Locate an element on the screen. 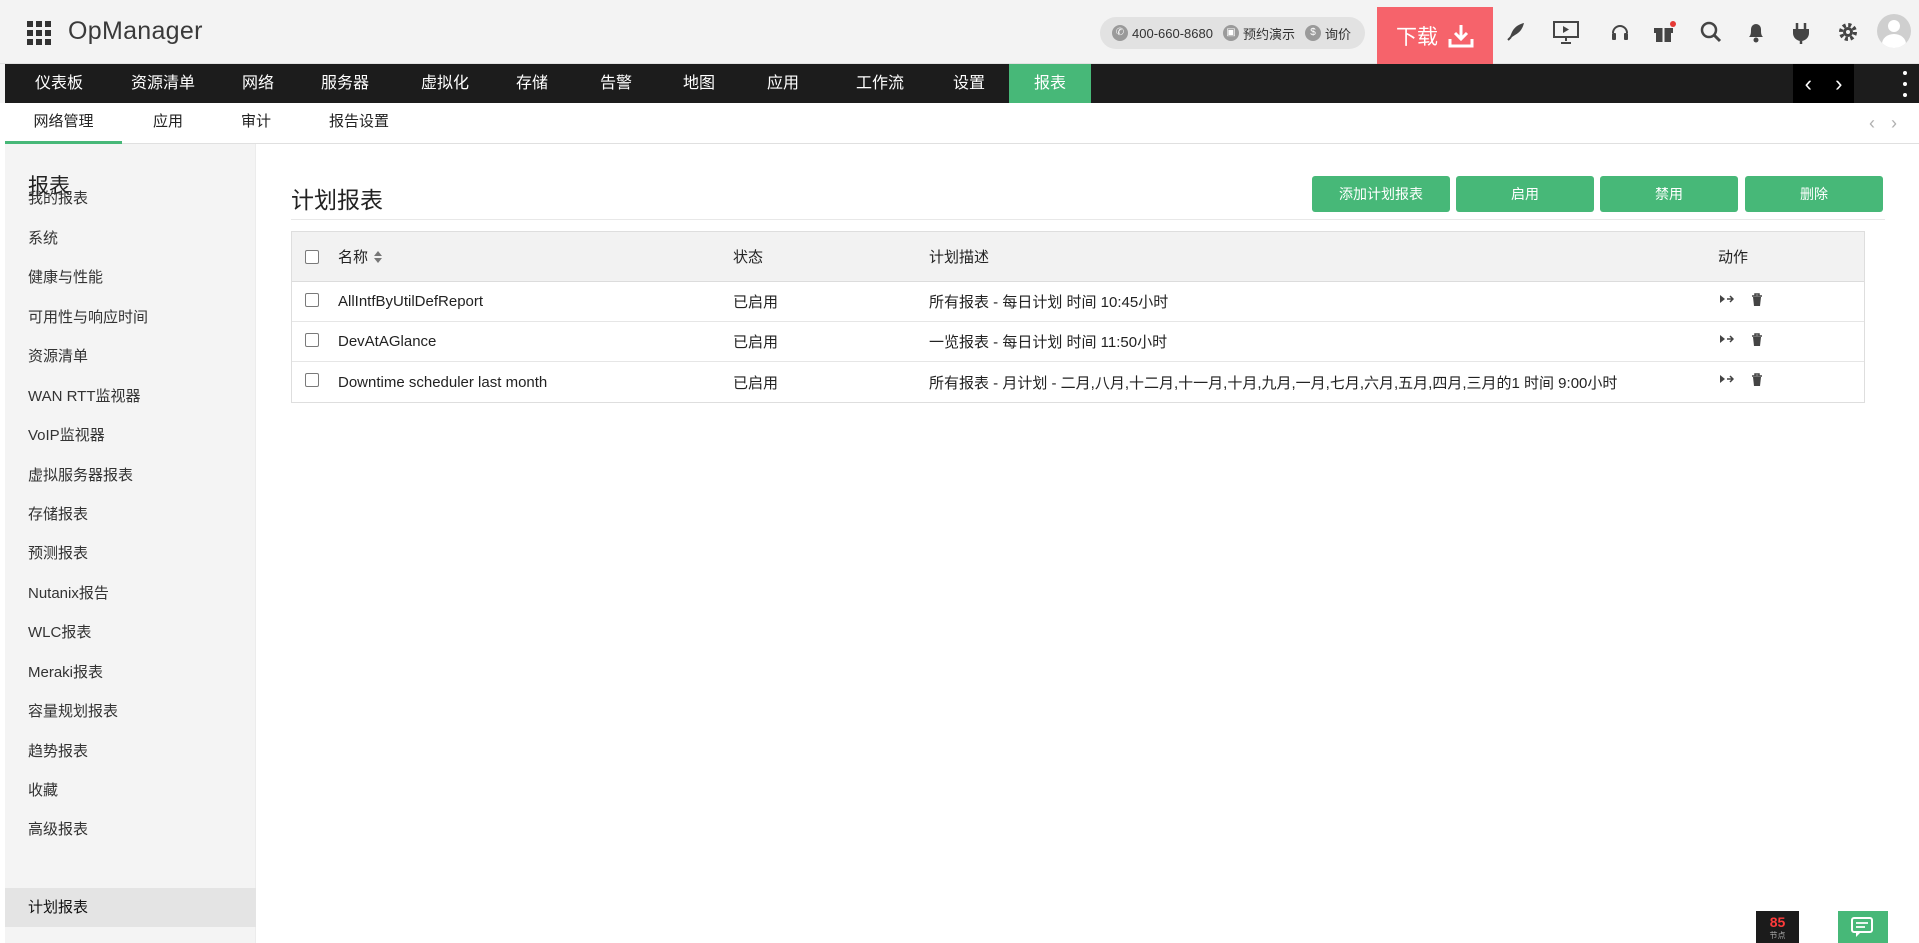  subtab-report-settings: 报告设置 is located at coordinates (359, 123).